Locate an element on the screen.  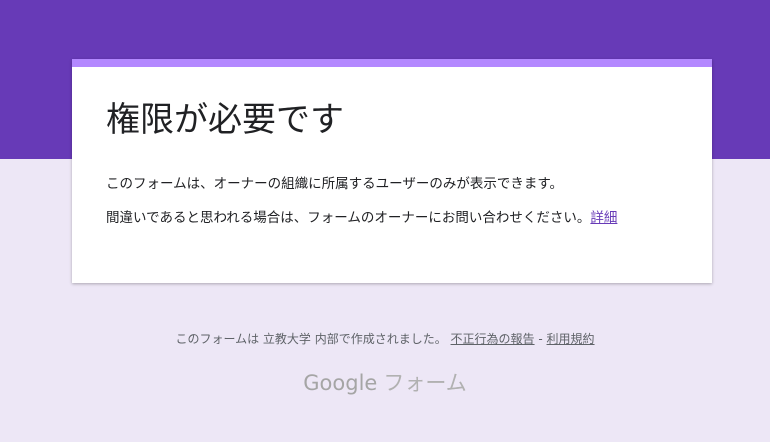
google-forms-logo: Google フォーム is located at coordinates (385, 383).